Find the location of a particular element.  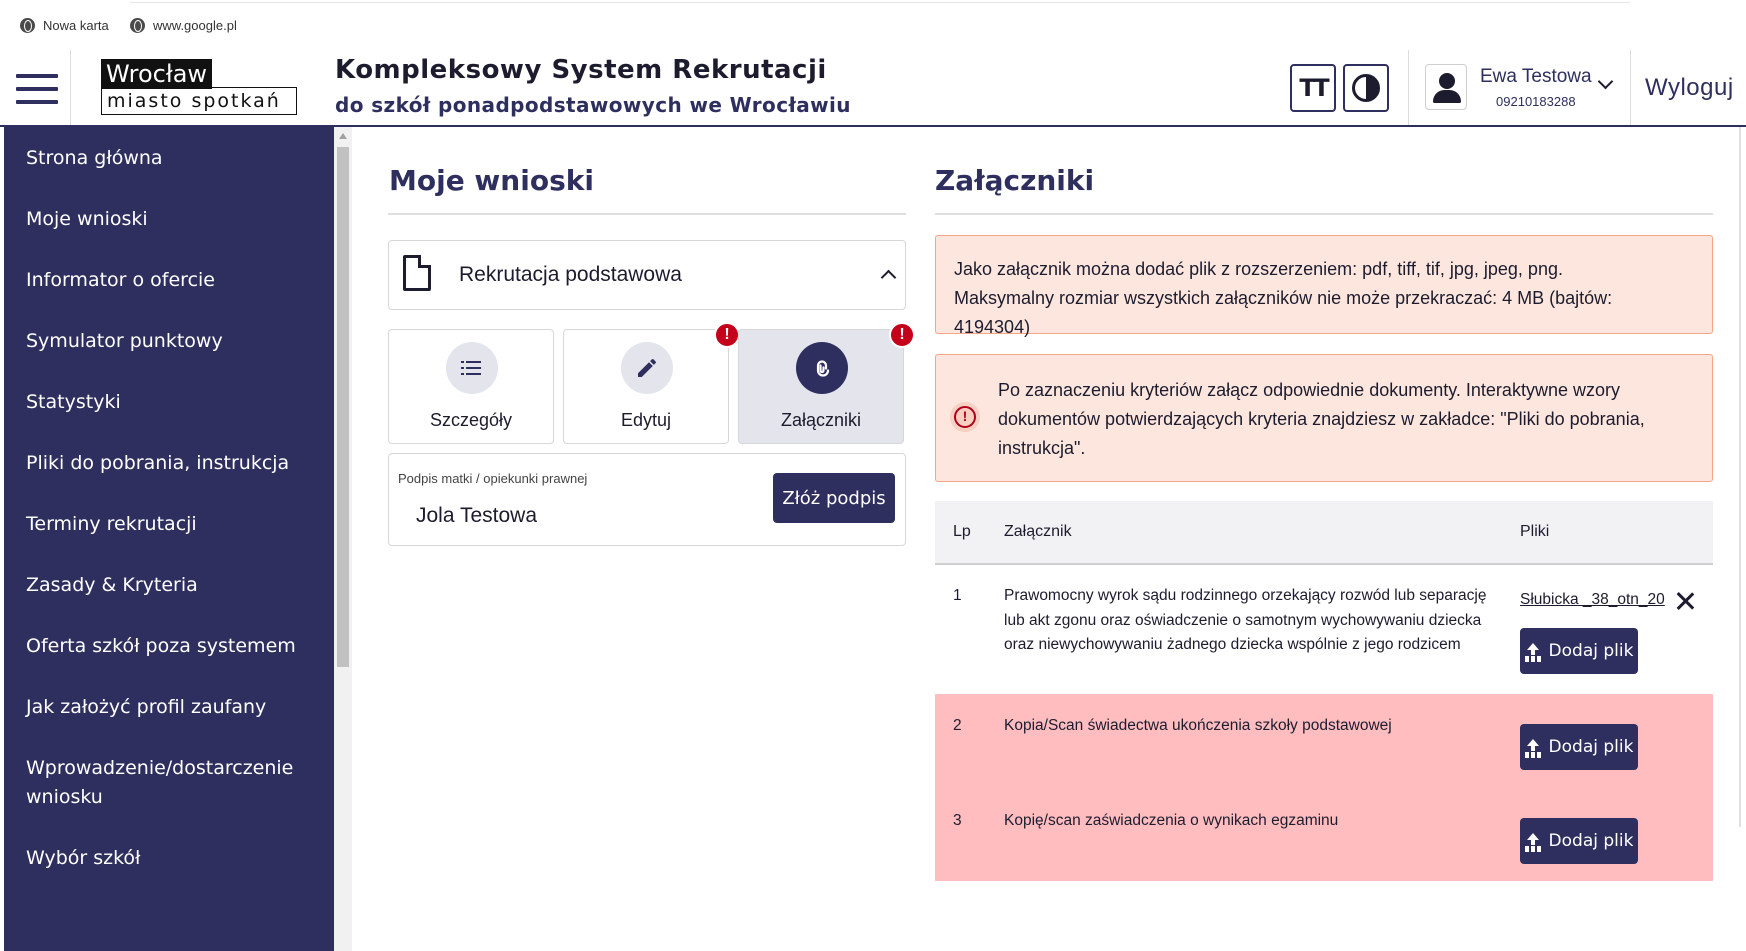

sidebar-item-points-simulator: Symulator punktowy is located at coordinates (171, 341).